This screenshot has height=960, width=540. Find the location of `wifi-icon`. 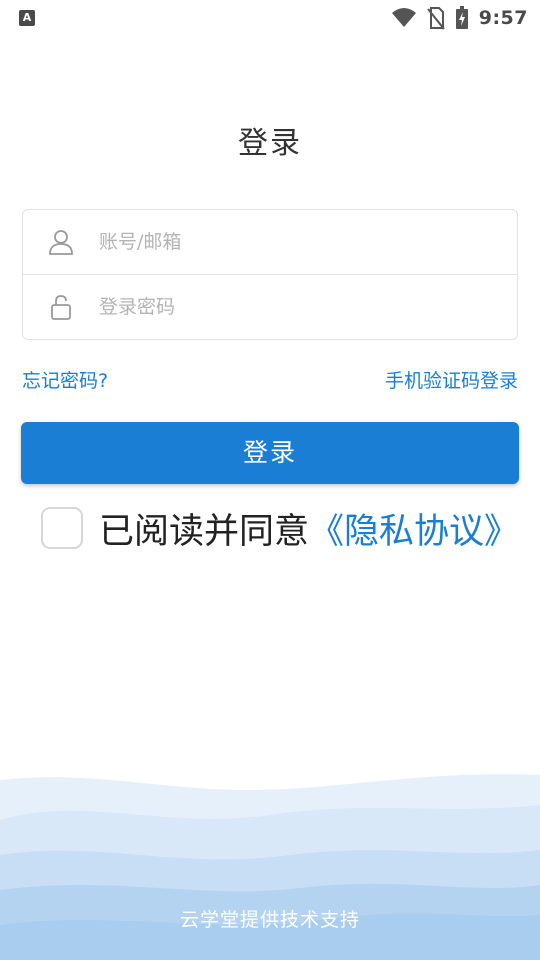

wifi-icon is located at coordinates (403, 17).